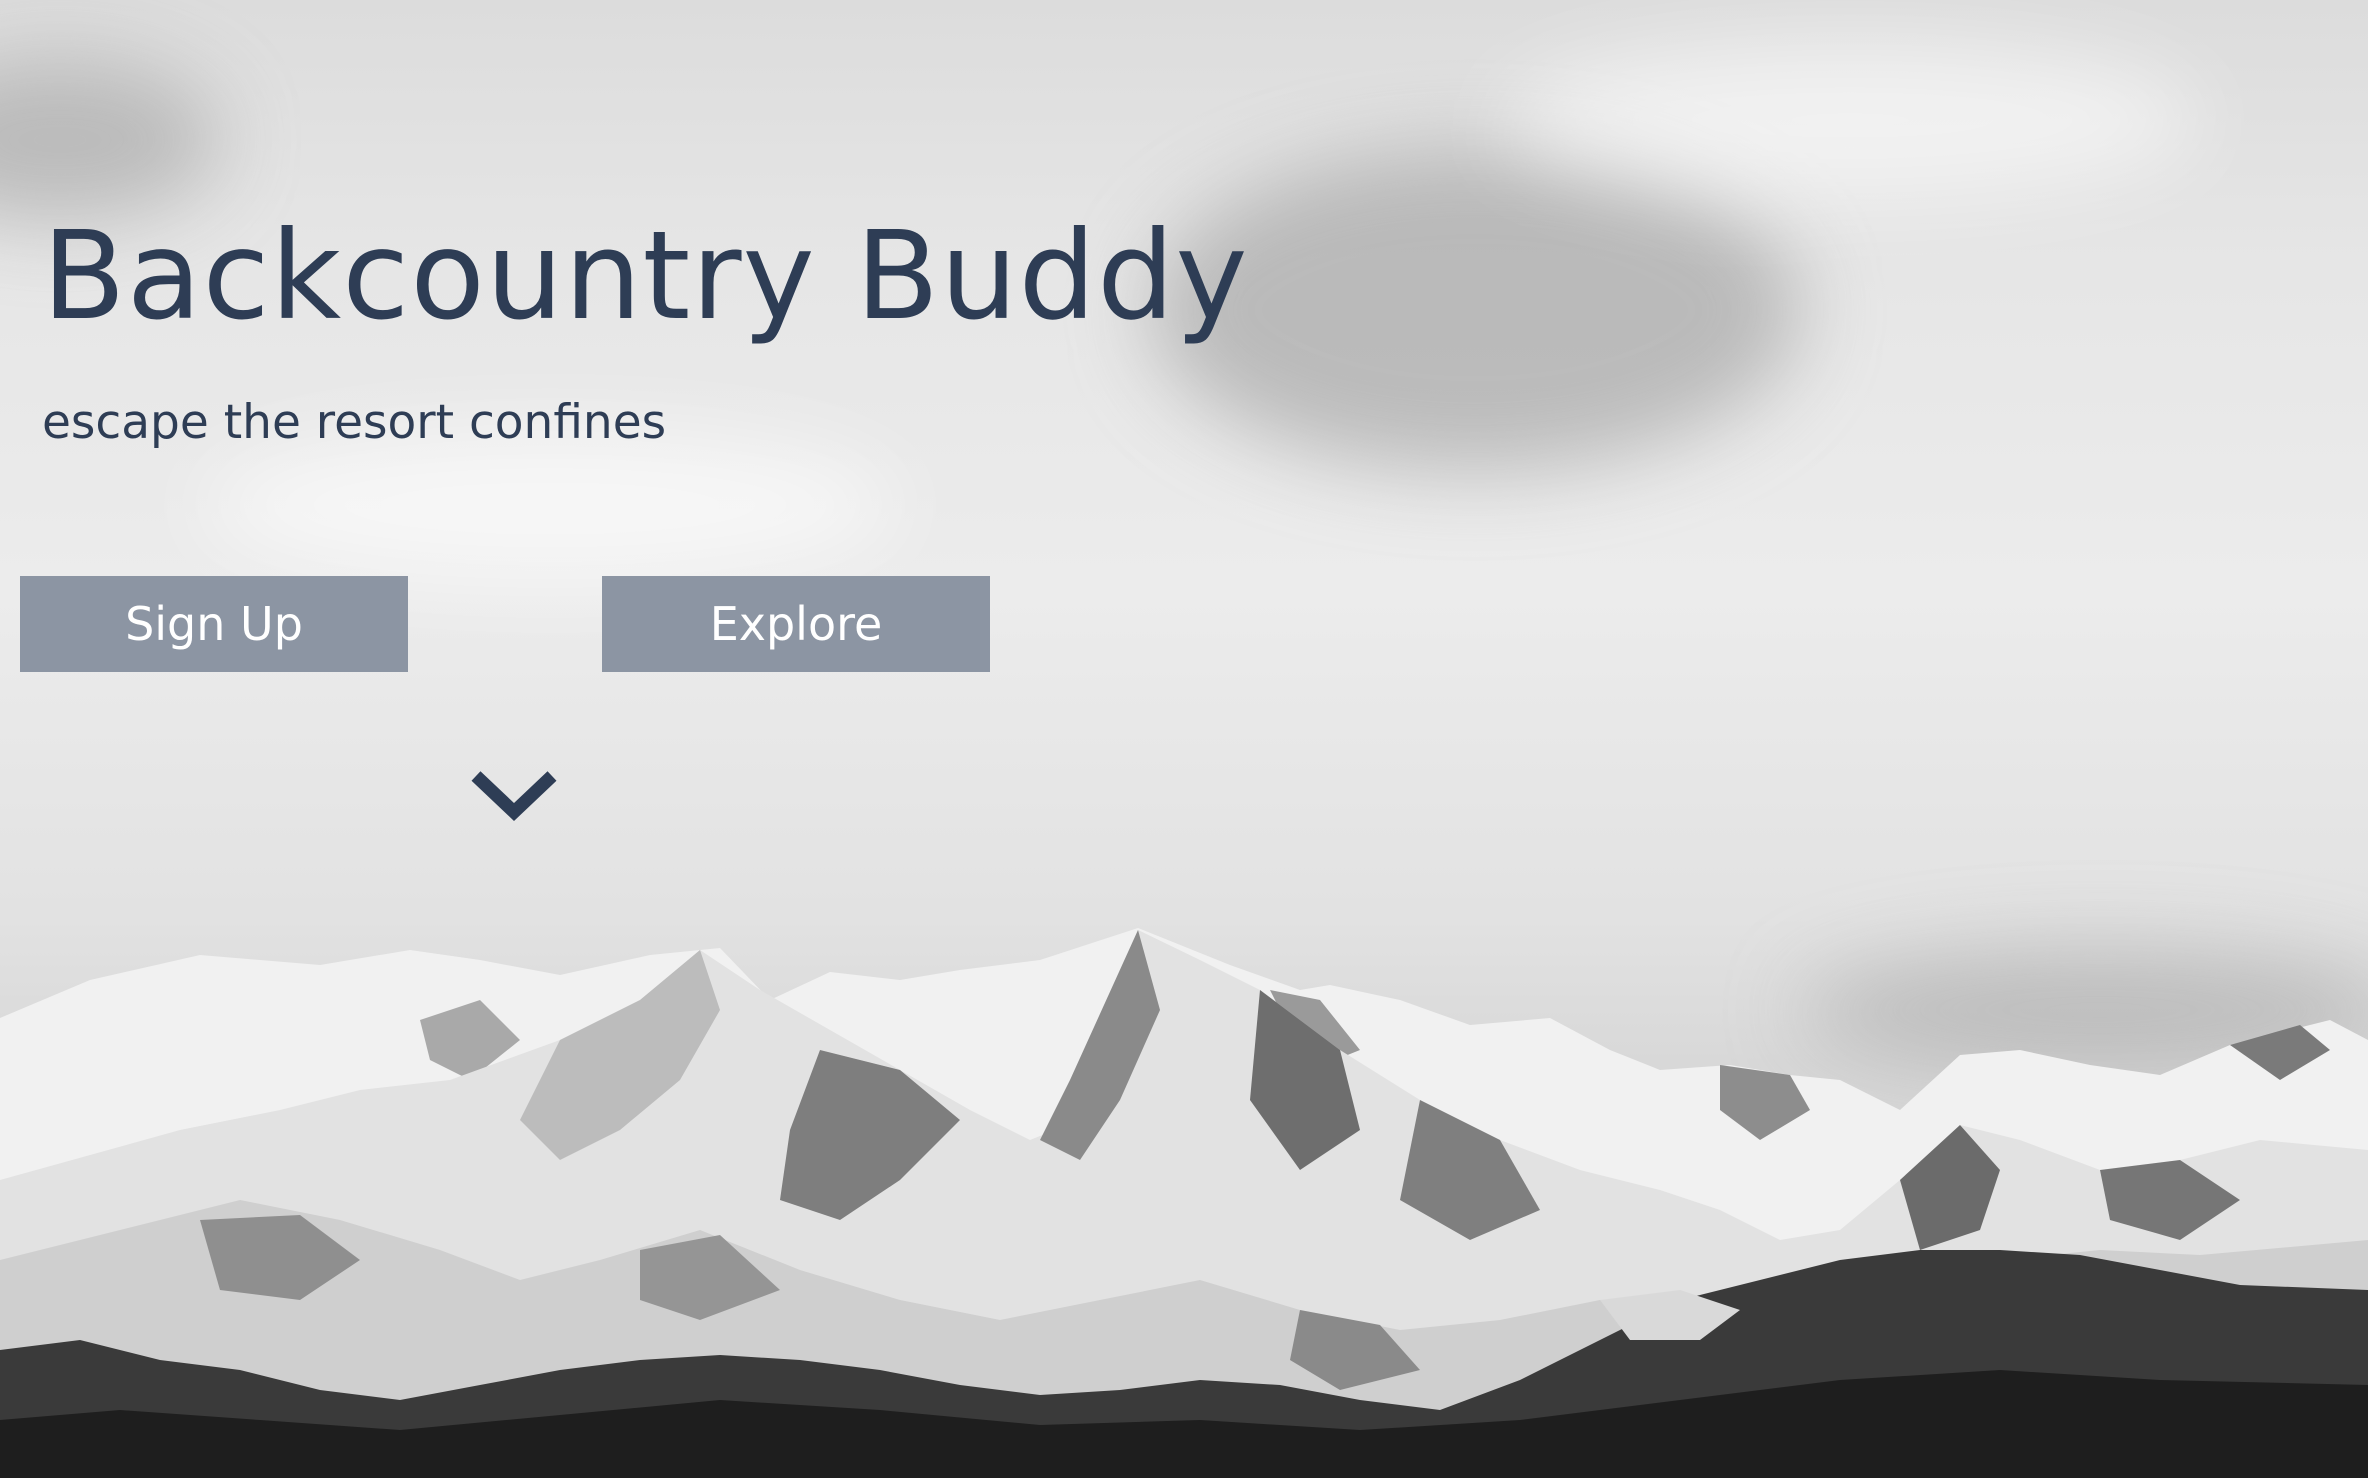  What do you see at coordinates (645, 276) in the screenshot?
I see `page-title: Backcountry Buddy` at bounding box center [645, 276].